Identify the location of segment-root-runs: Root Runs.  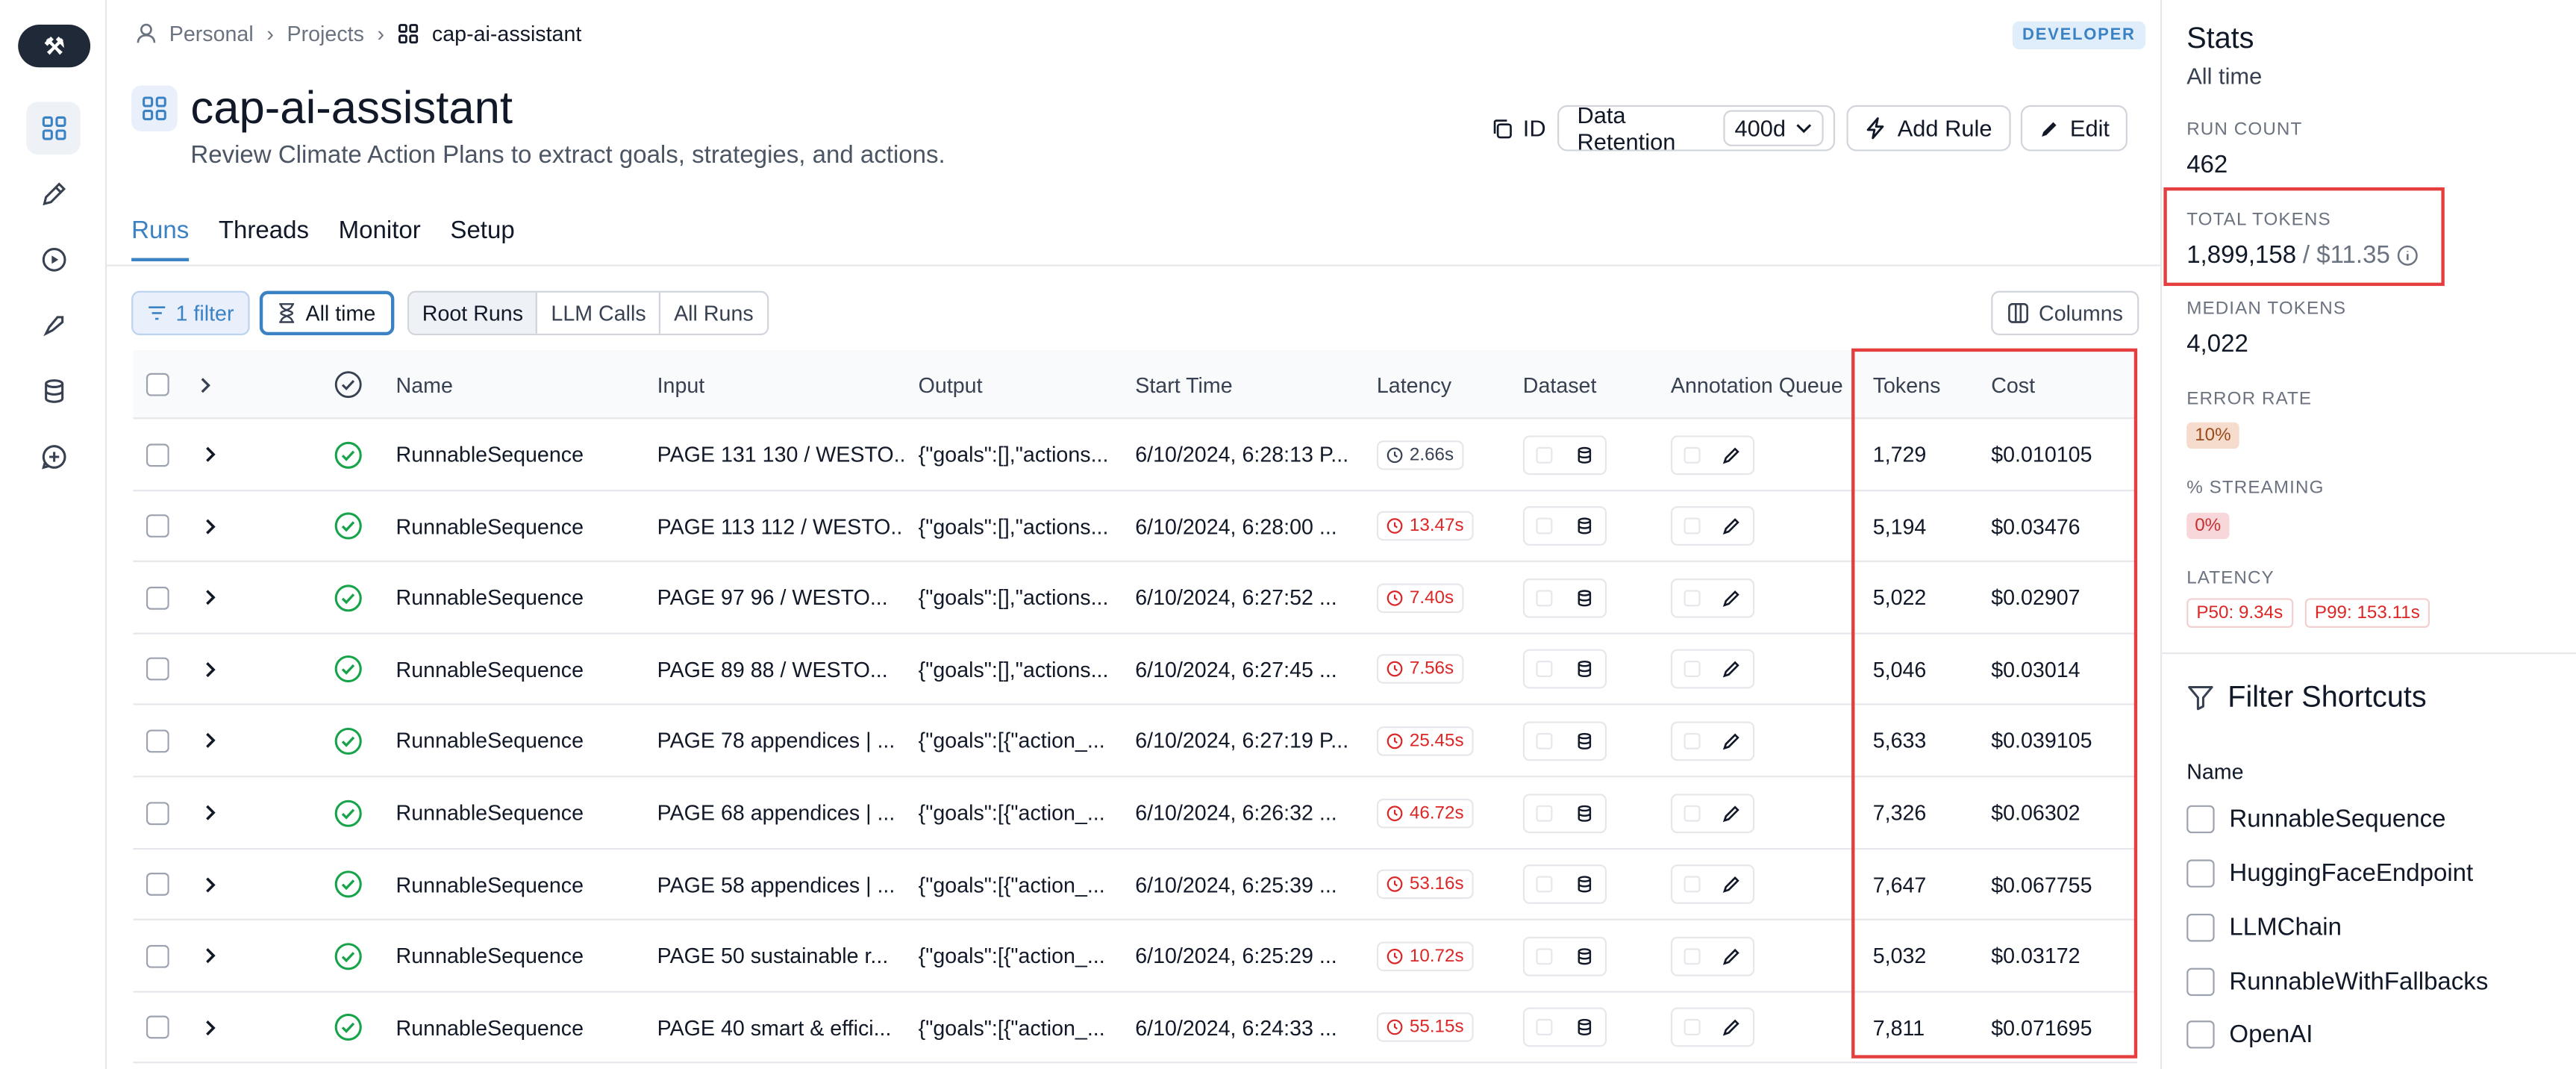
(473, 313).